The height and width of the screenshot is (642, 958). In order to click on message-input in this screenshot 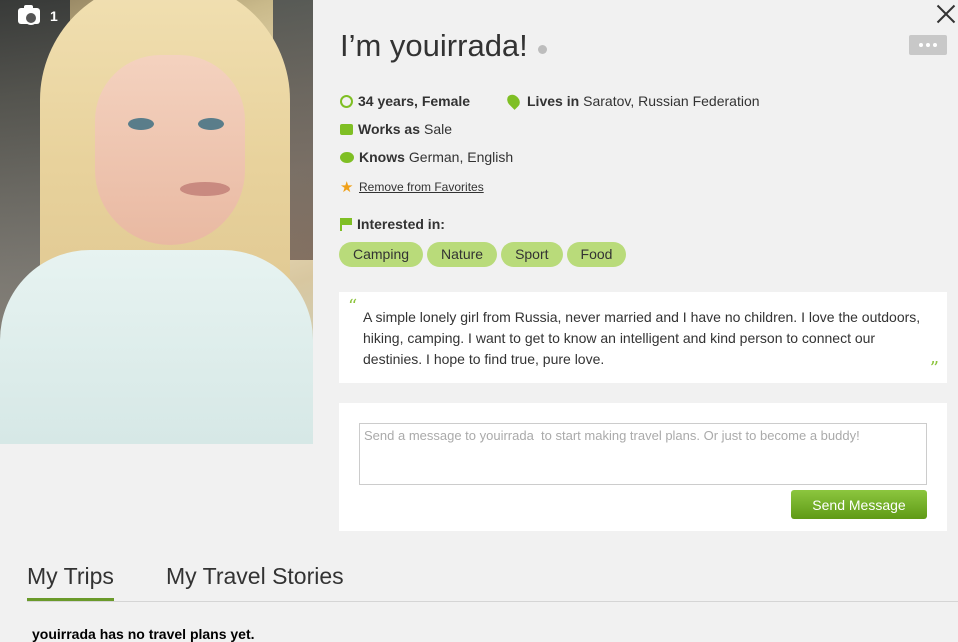, I will do `click(643, 454)`.